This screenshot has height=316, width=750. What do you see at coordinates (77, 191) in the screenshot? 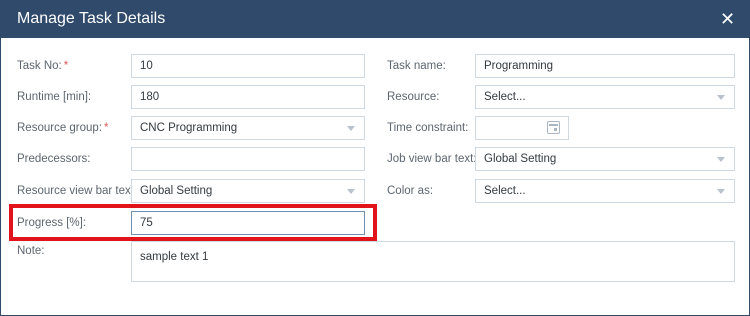
I see `resource-view-bar-text-label: Resource view bar text:` at bounding box center [77, 191].